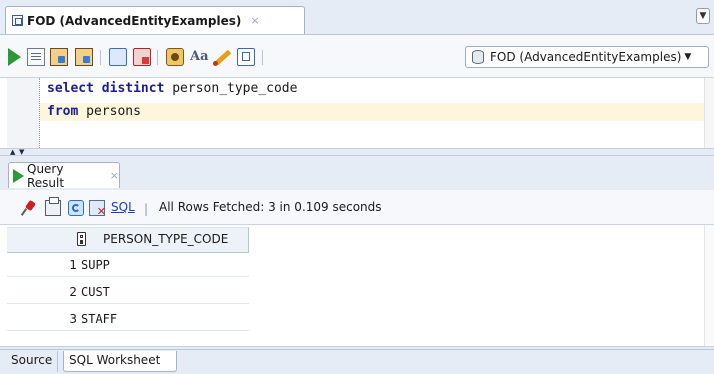 The image size is (714, 374). What do you see at coordinates (36, 57) in the screenshot?
I see `run-script-icon` at bounding box center [36, 57].